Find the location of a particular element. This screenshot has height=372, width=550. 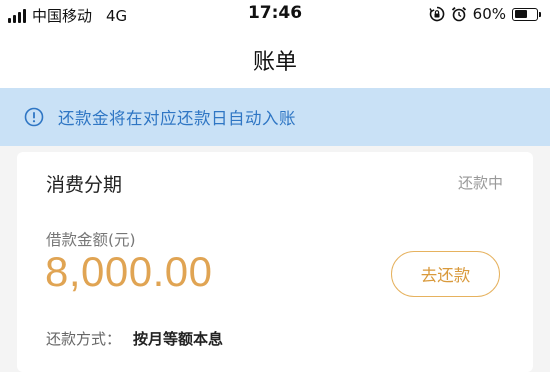

battery-level is located at coordinates (521, 14).